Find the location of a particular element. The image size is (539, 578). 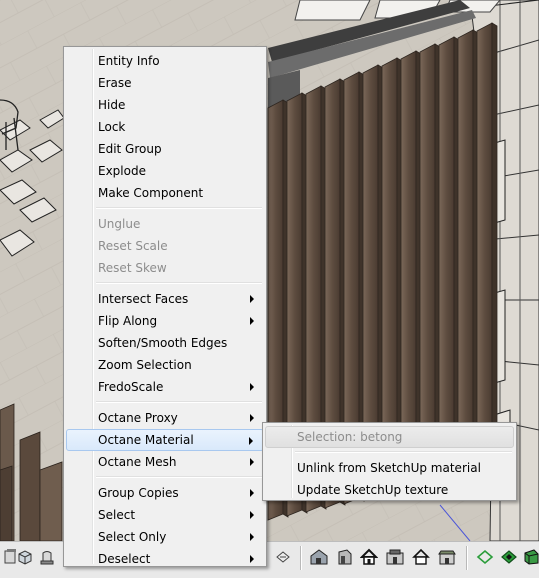

group-icon is located at coordinates (47, 557).